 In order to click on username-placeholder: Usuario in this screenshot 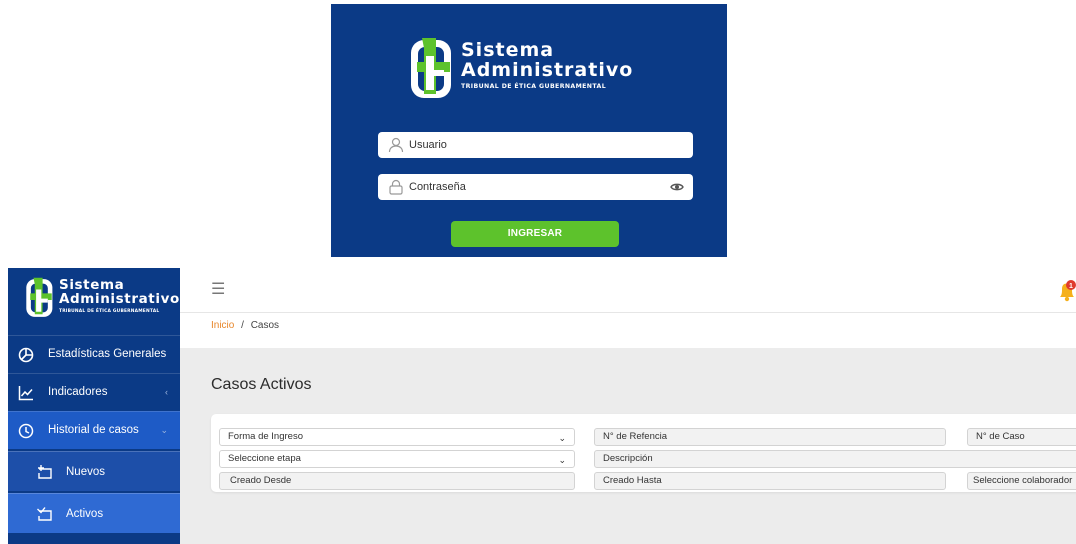, I will do `click(428, 145)`.